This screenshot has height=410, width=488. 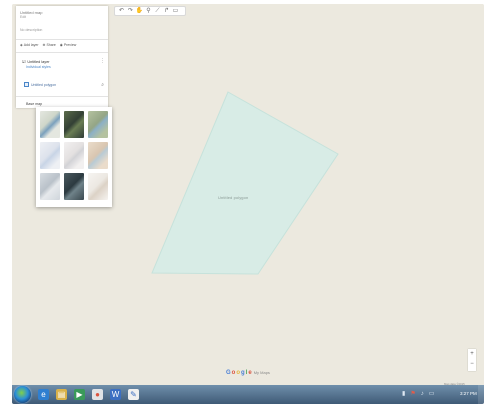 I want to click on zoom-control: + −, so click(x=472, y=360).